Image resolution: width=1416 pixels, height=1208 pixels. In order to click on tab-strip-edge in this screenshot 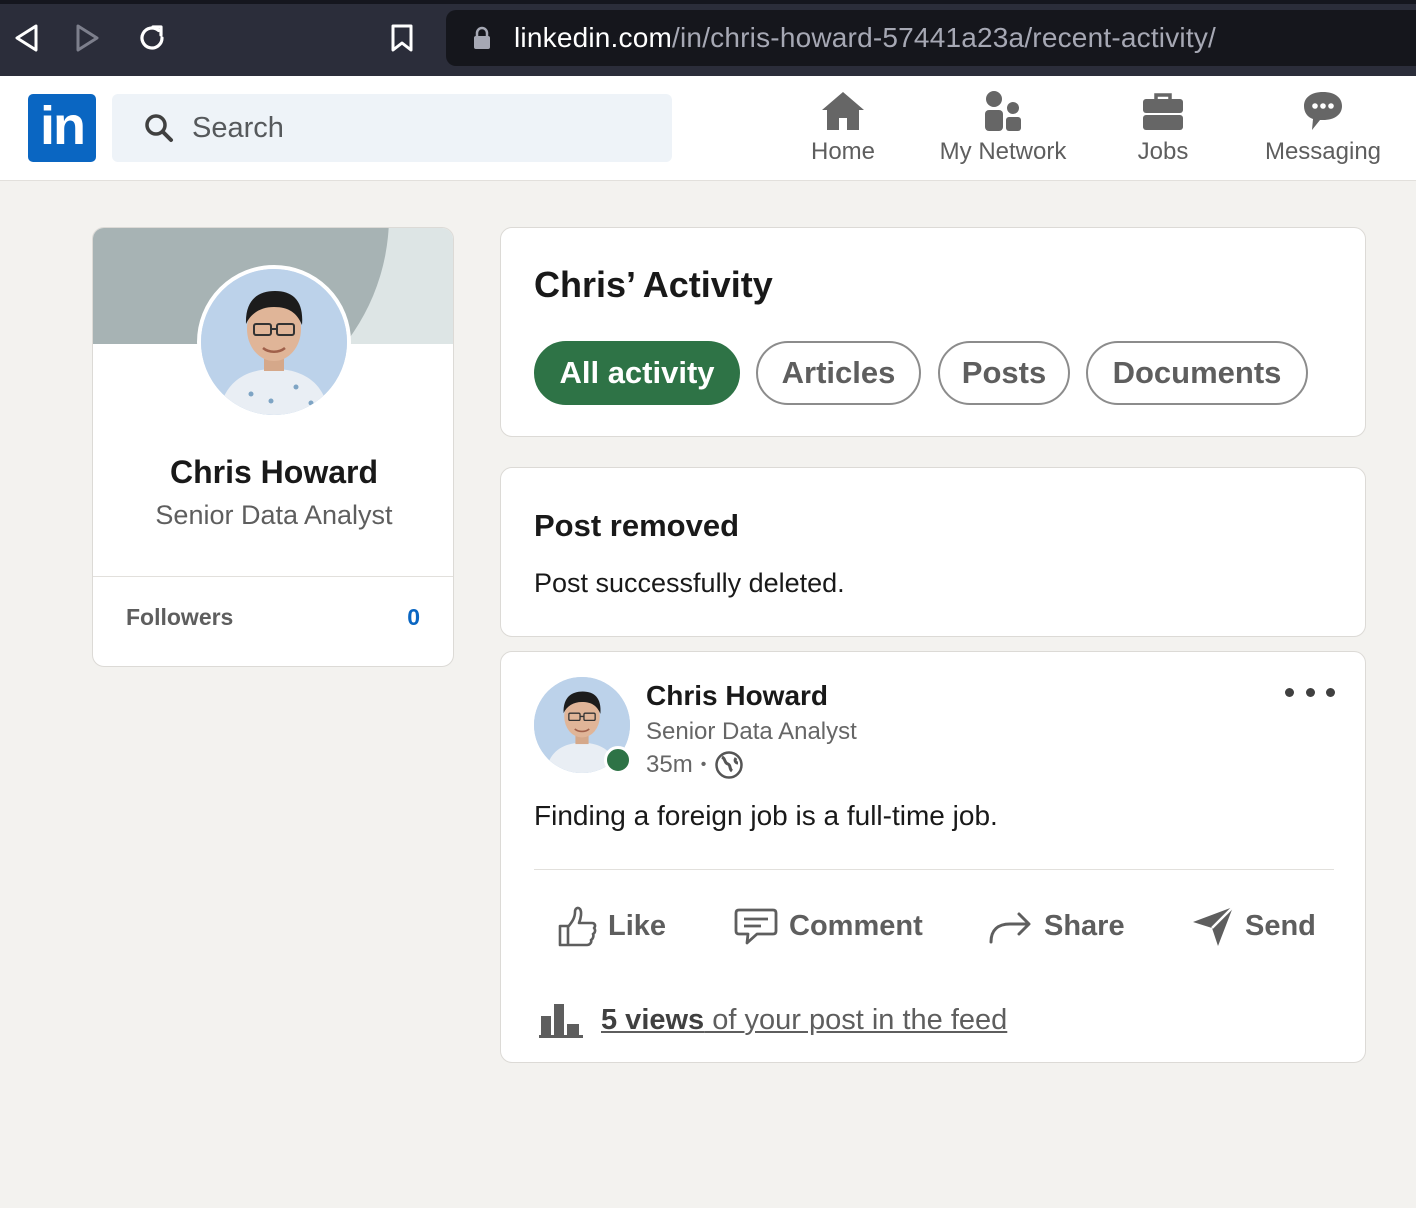, I will do `click(708, 2)`.